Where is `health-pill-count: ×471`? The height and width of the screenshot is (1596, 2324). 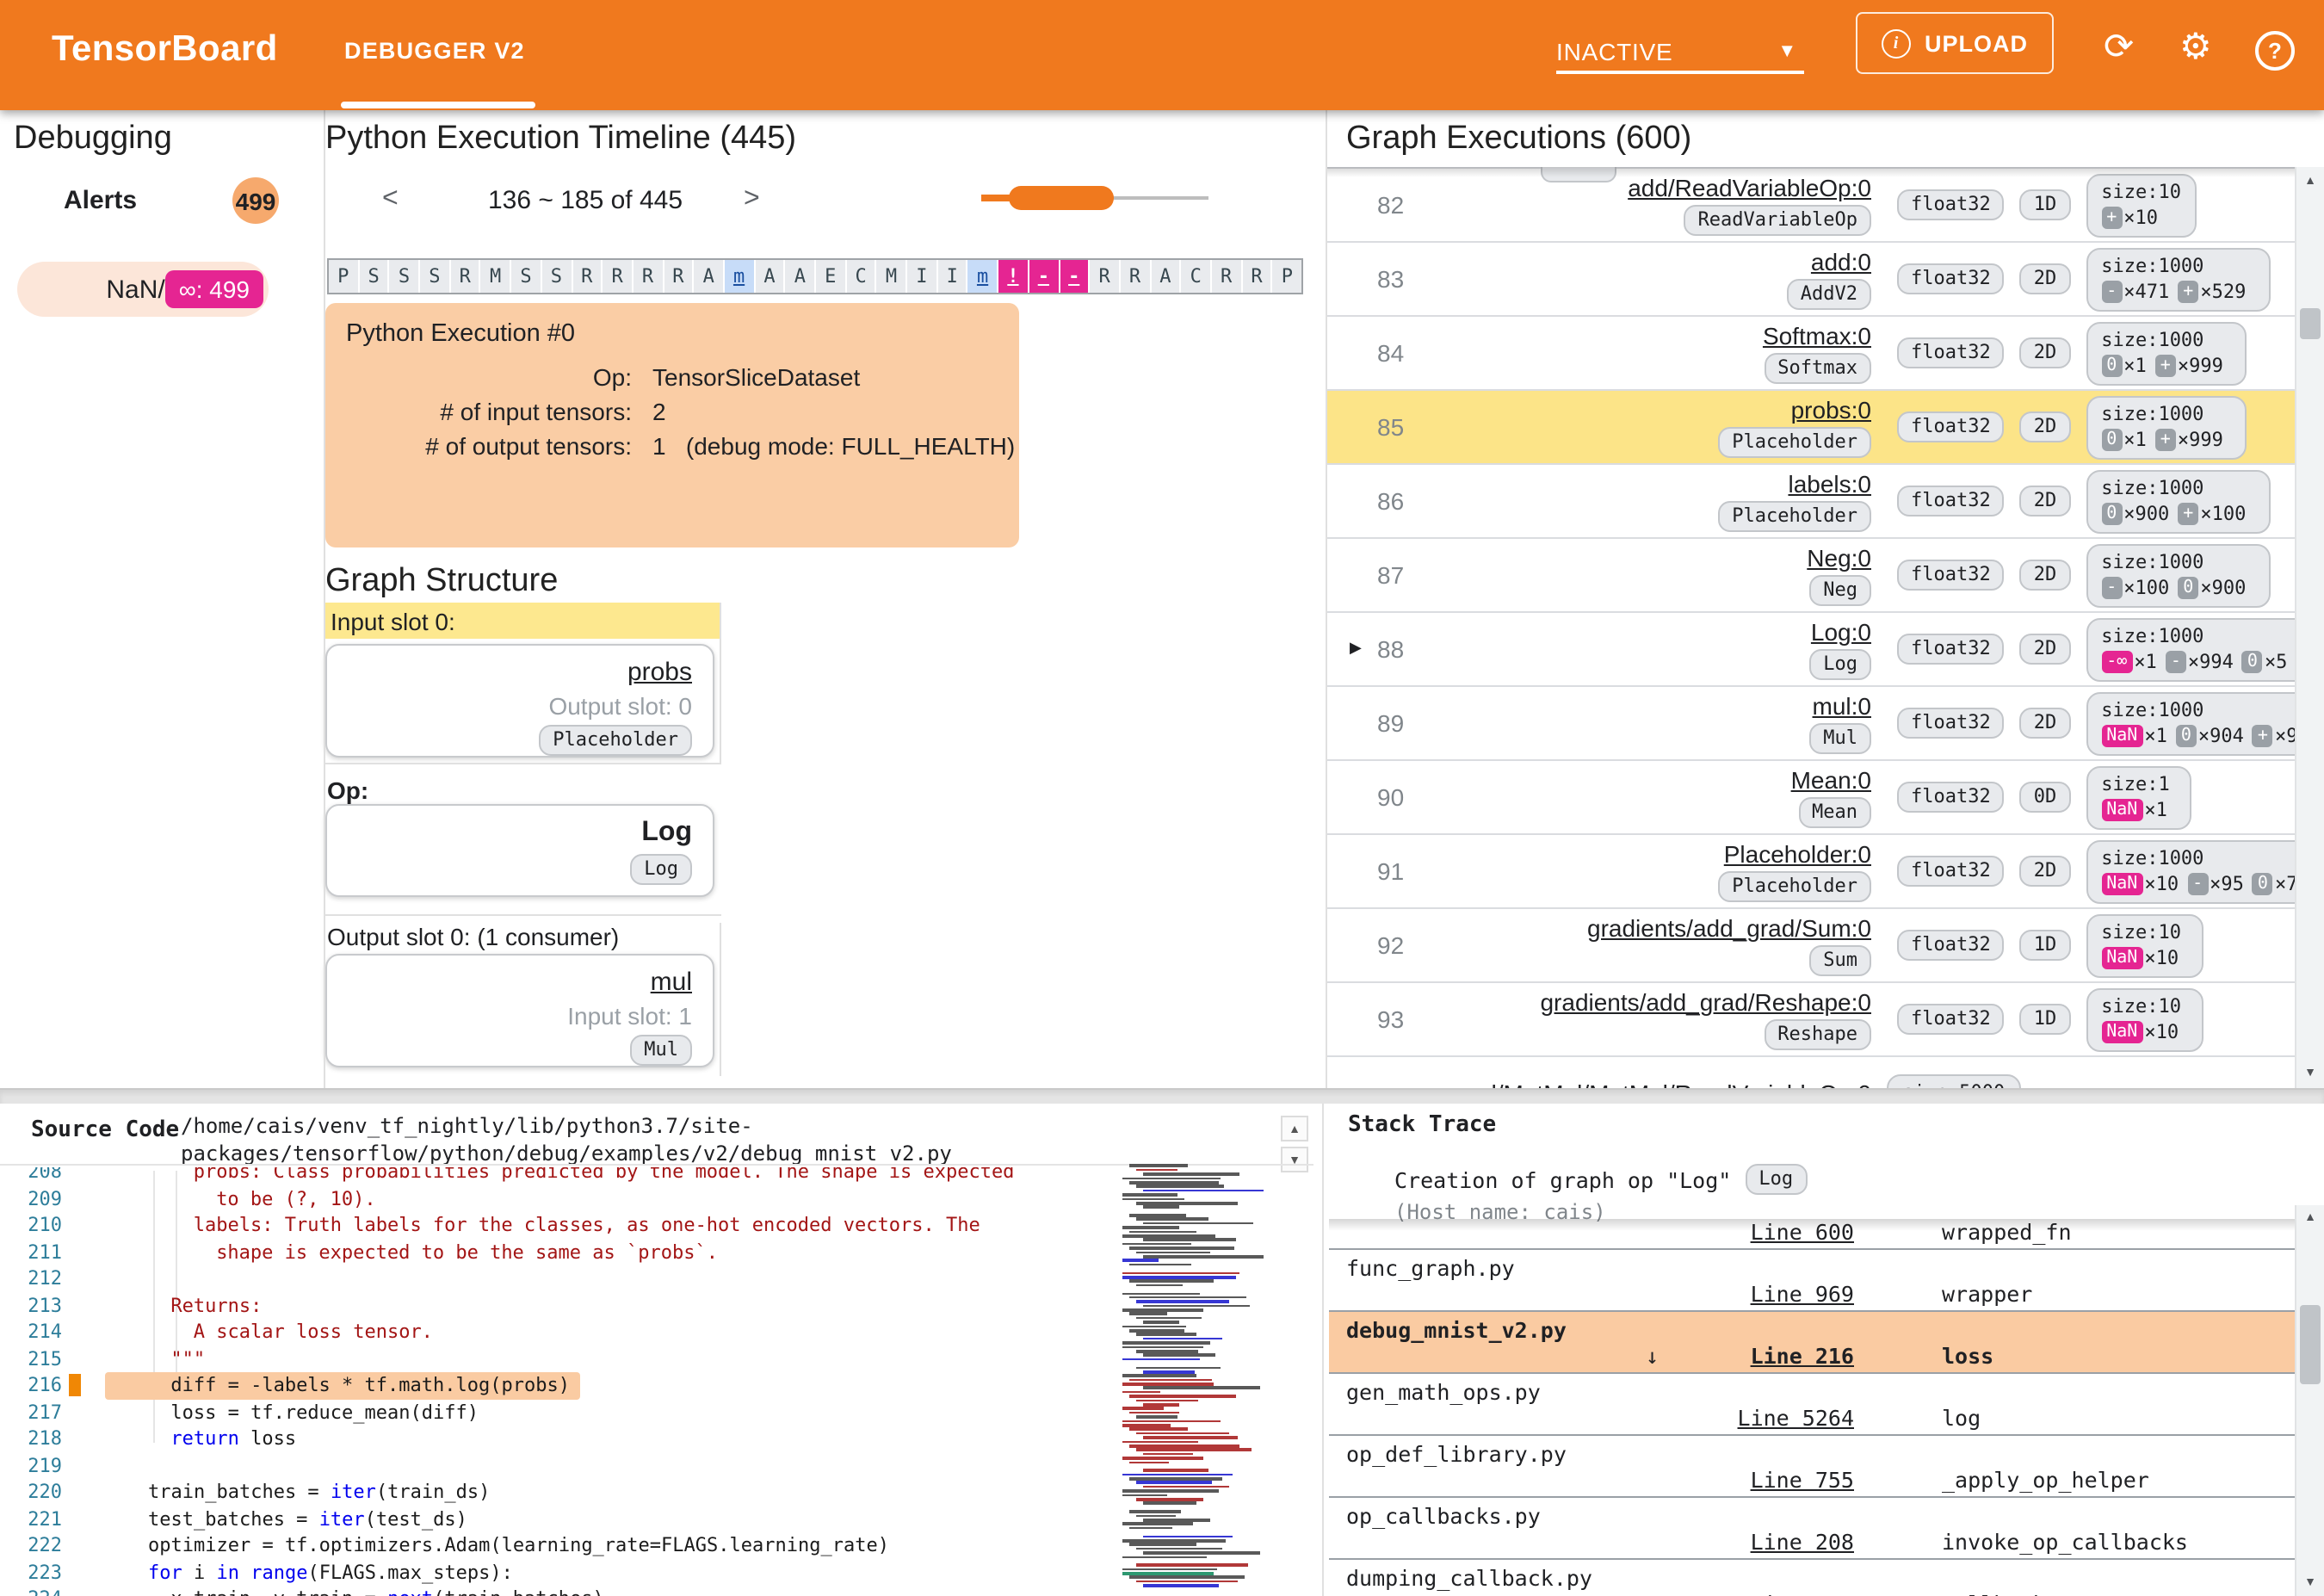 health-pill-count: ×471 is located at coordinates (2146, 291).